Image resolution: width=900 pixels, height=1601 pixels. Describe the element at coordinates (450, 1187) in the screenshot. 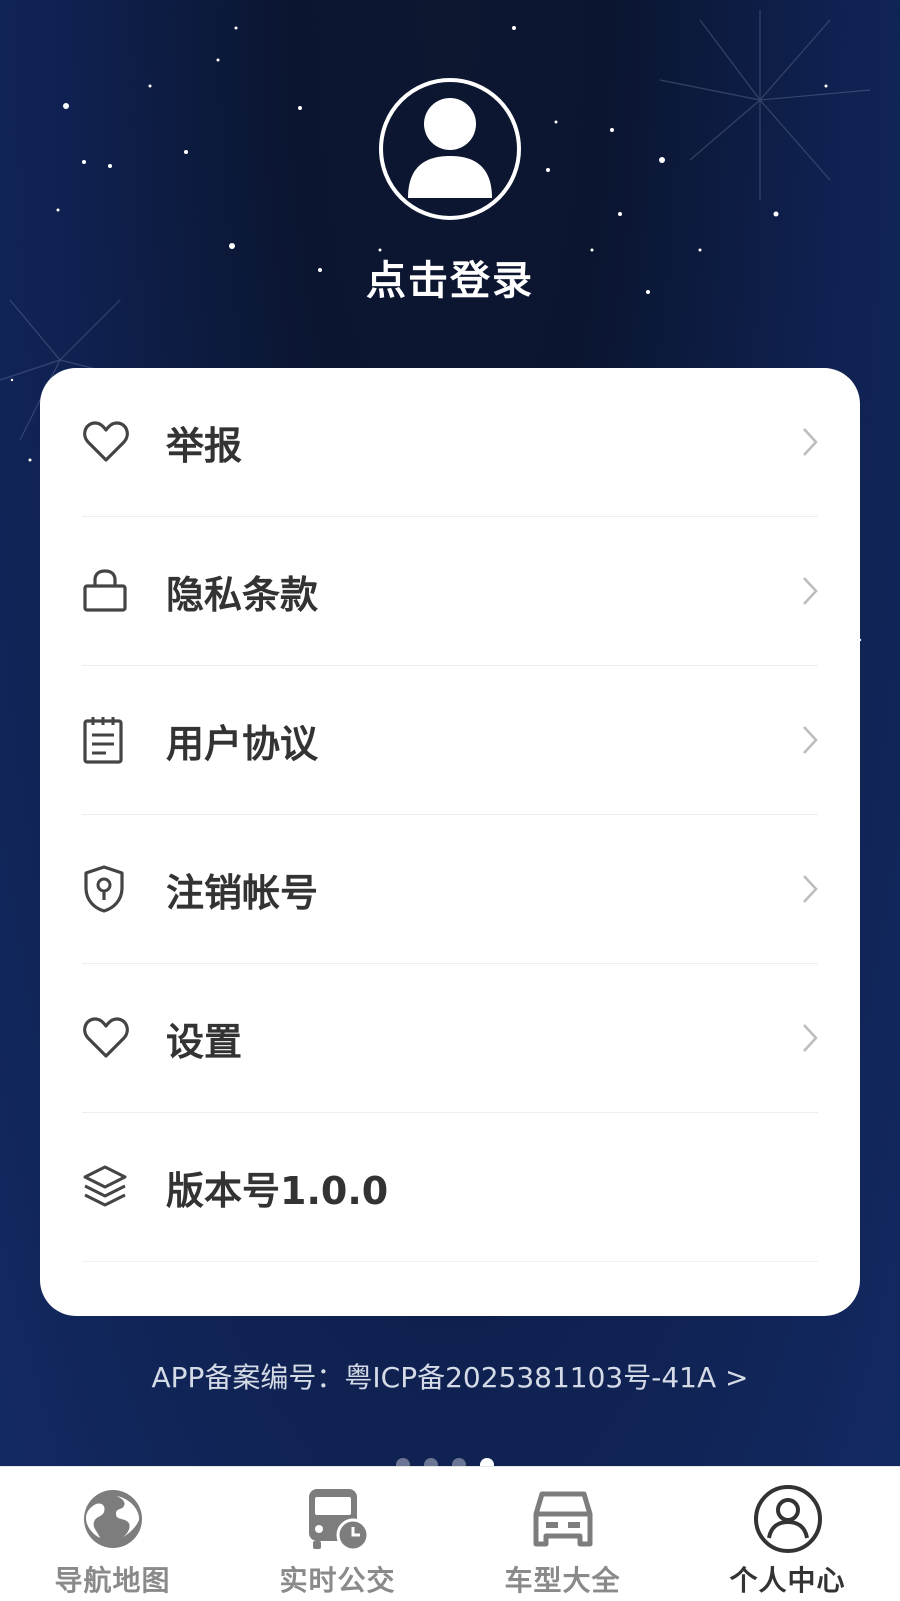

I see `menu-item-version: 版本号1.0.0` at that location.